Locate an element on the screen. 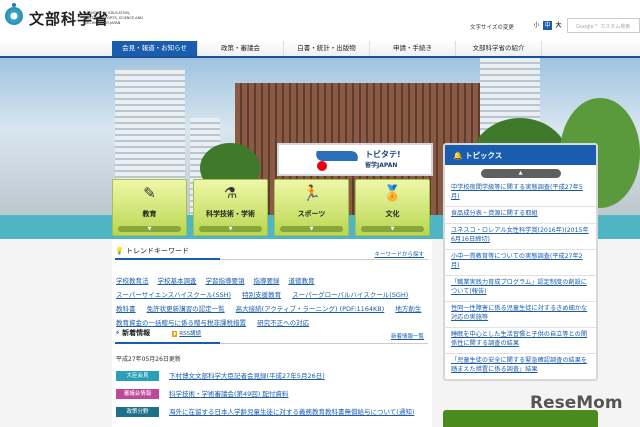 The height and width of the screenshot is (427, 640). tile-label: 教育 is located at coordinates (149, 214).